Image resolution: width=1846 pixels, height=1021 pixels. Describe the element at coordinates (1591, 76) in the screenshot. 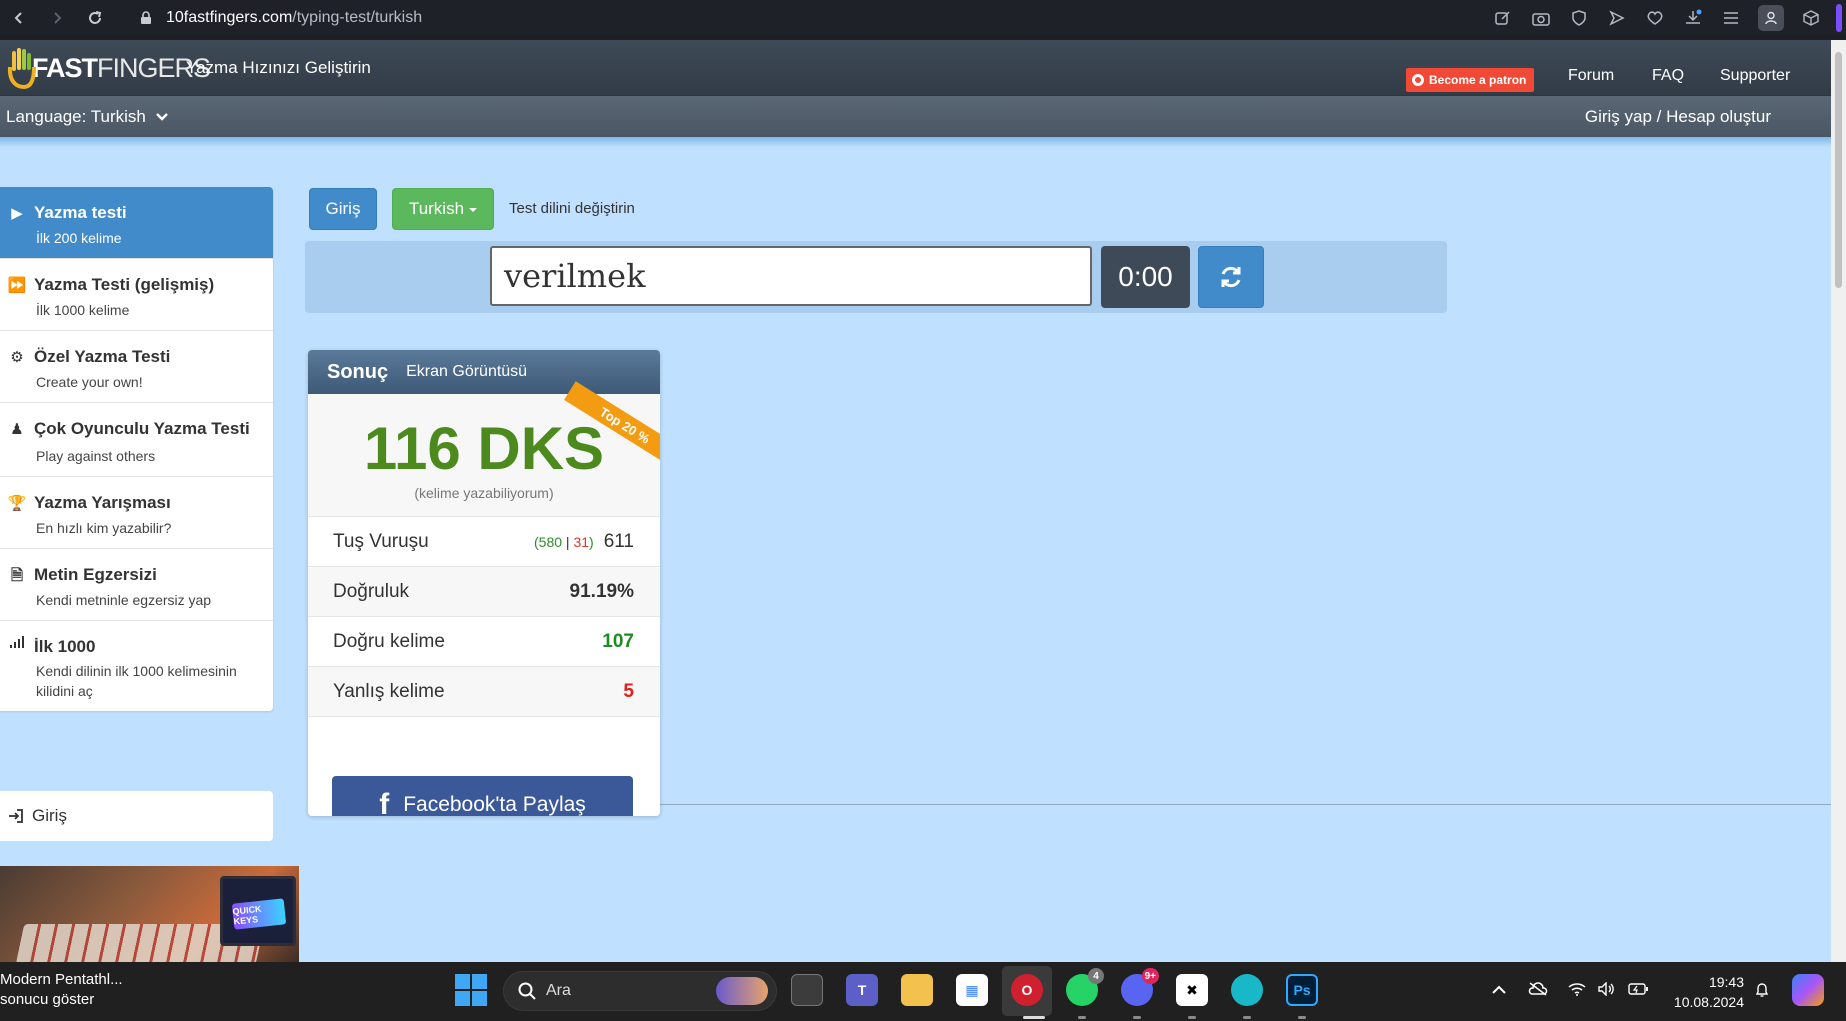

I see `nav-forum: Forum` at that location.